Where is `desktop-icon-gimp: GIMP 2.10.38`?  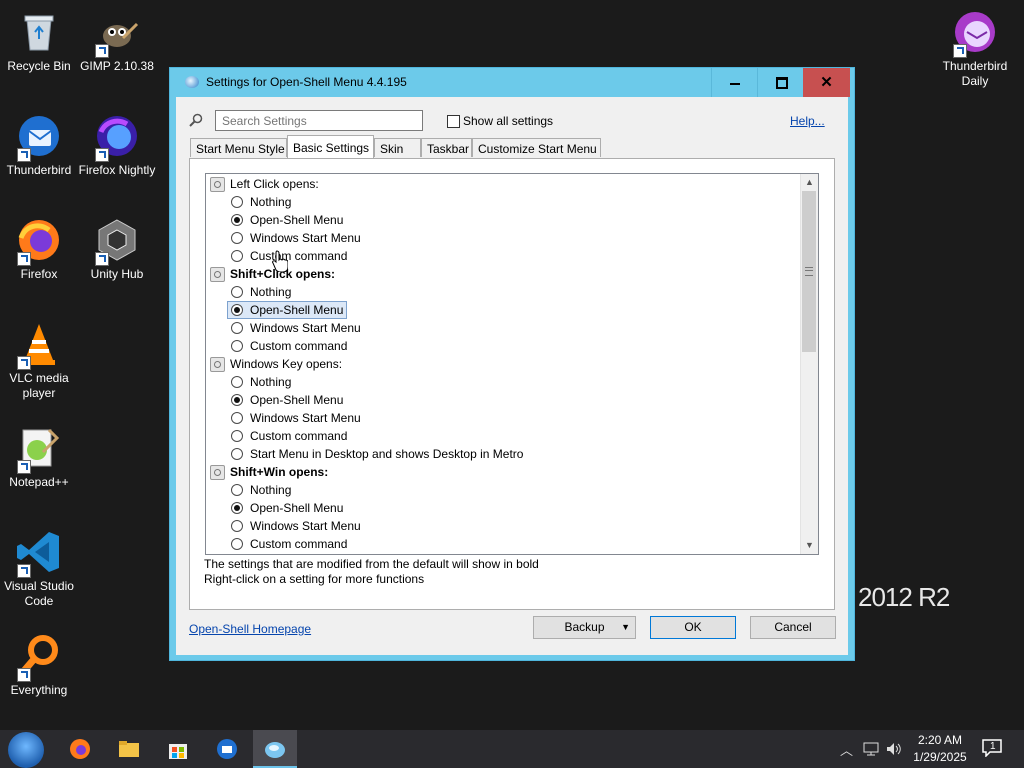
desktop-icon-gimp: GIMP 2.10.38 is located at coordinates (117, 41).